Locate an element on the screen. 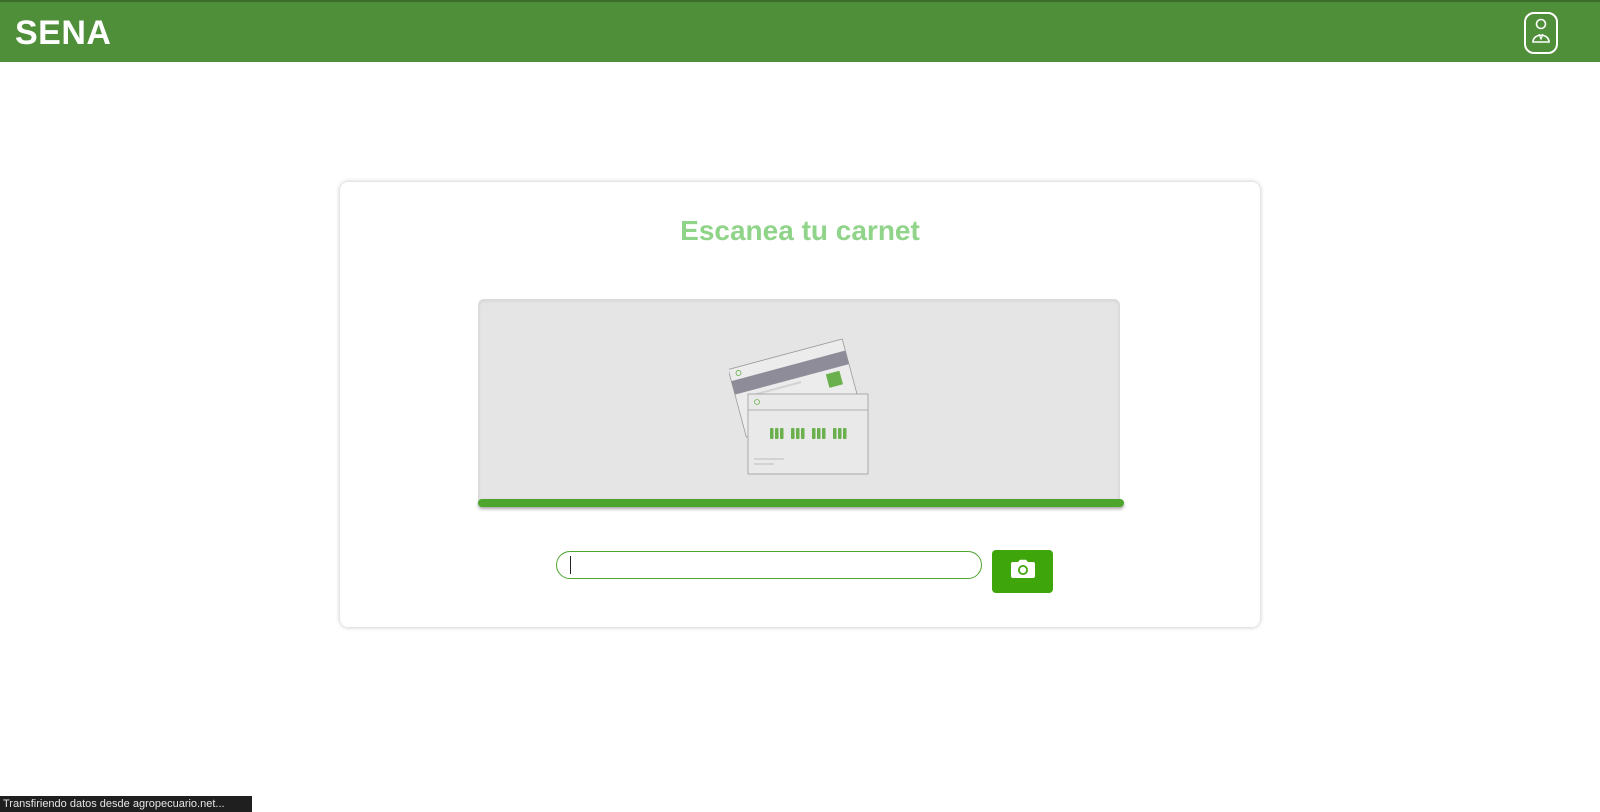  user-account-button is located at coordinates (1541, 33).